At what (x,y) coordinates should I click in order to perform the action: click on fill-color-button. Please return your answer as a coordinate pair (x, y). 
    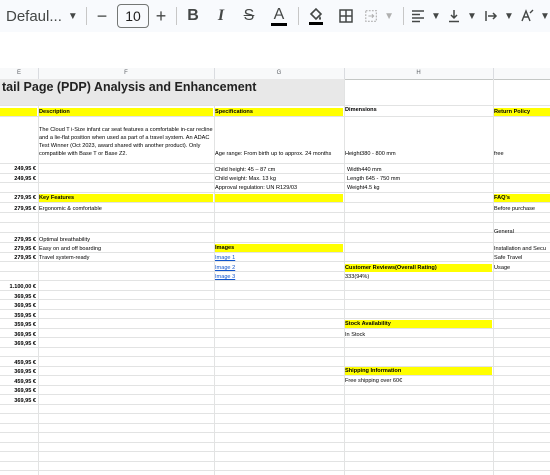
    Looking at the image, I should click on (316, 16).